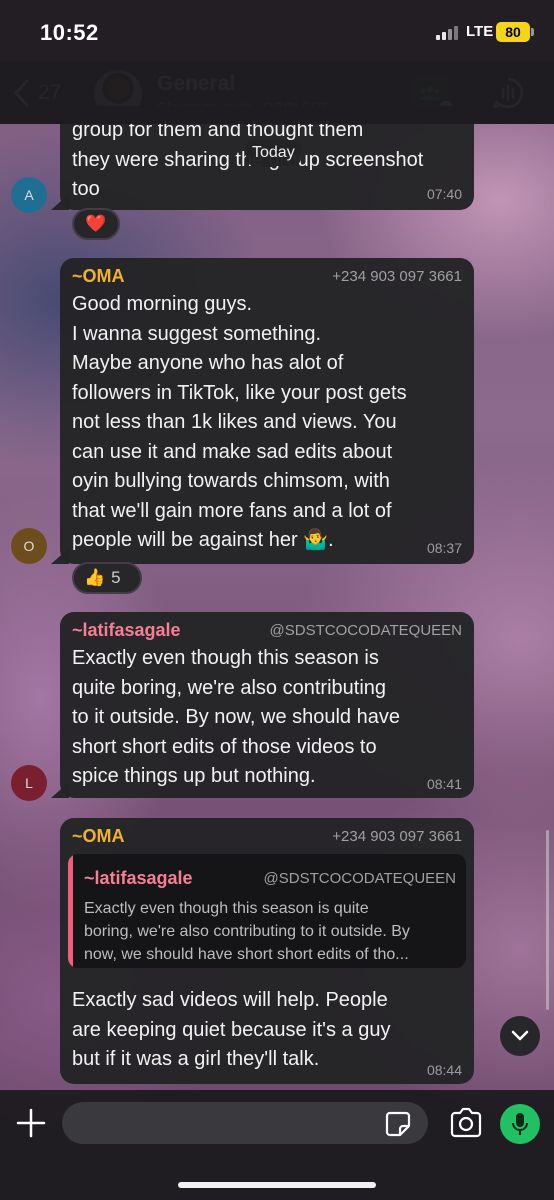 This screenshot has height=1200, width=554. I want to click on sticker-button, so click(398, 1124).